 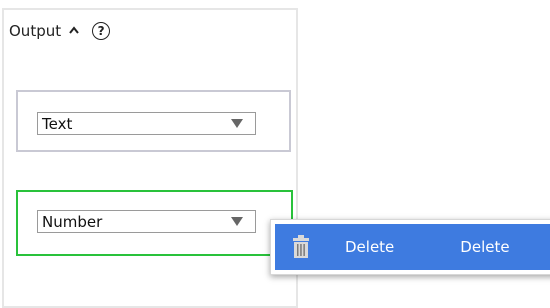 I want to click on type-select-value: Text, so click(x=57, y=123).